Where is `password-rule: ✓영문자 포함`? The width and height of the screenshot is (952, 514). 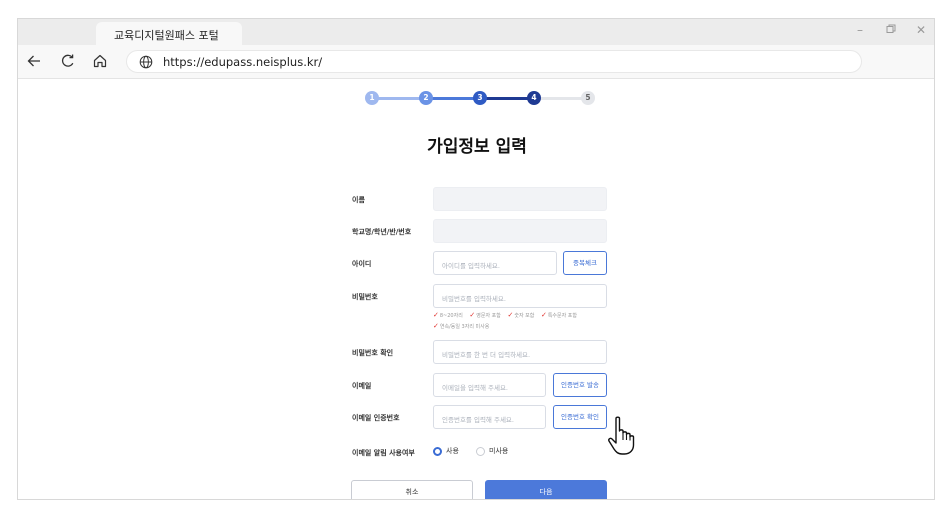 password-rule: ✓영문자 포함 is located at coordinates (485, 315).